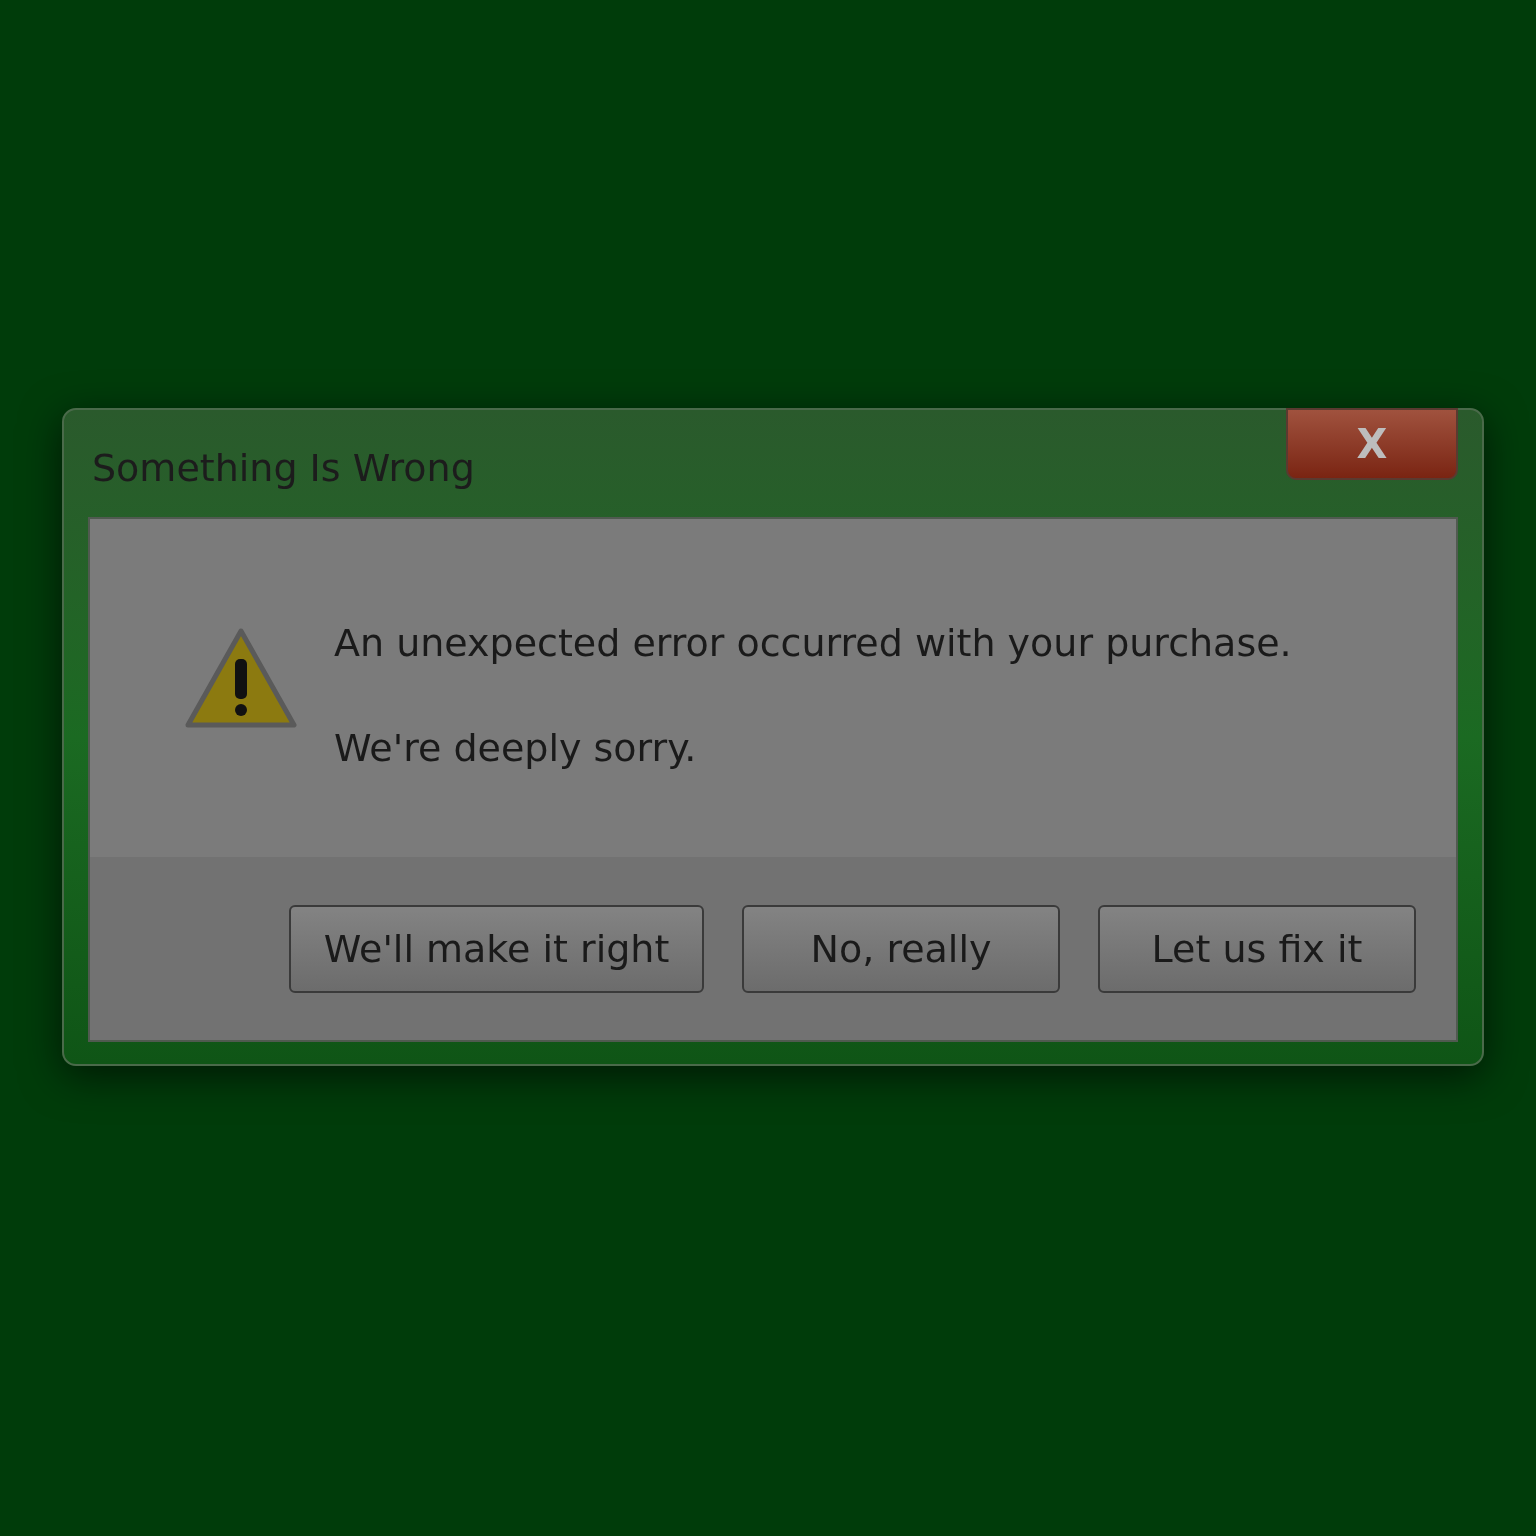 The image size is (1536, 1536). I want to click on dialog-button: Let us fix it, so click(1257, 949).